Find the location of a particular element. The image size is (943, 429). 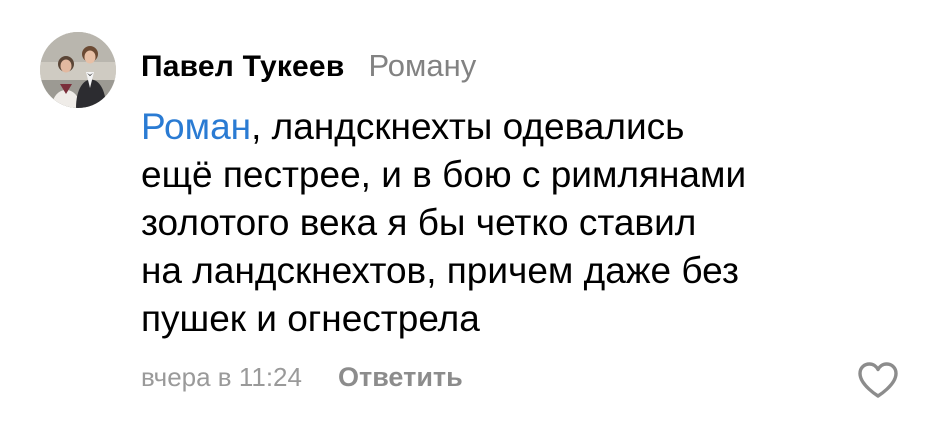

like-button is located at coordinates (878, 380).